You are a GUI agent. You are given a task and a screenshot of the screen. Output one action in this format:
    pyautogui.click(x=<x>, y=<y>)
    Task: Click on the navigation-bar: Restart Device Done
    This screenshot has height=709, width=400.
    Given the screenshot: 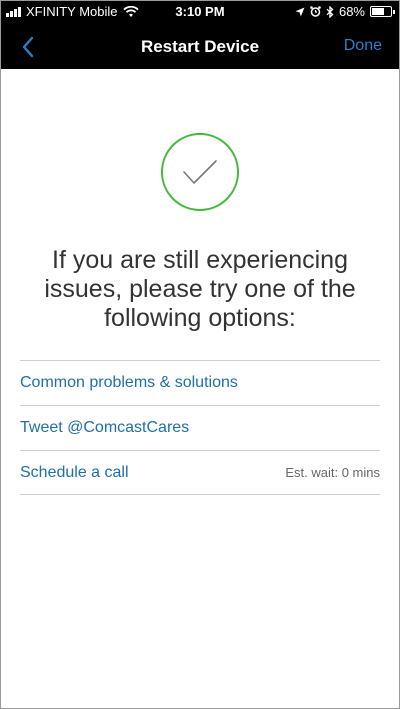 What is the action you would take?
    pyautogui.click(x=200, y=46)
    